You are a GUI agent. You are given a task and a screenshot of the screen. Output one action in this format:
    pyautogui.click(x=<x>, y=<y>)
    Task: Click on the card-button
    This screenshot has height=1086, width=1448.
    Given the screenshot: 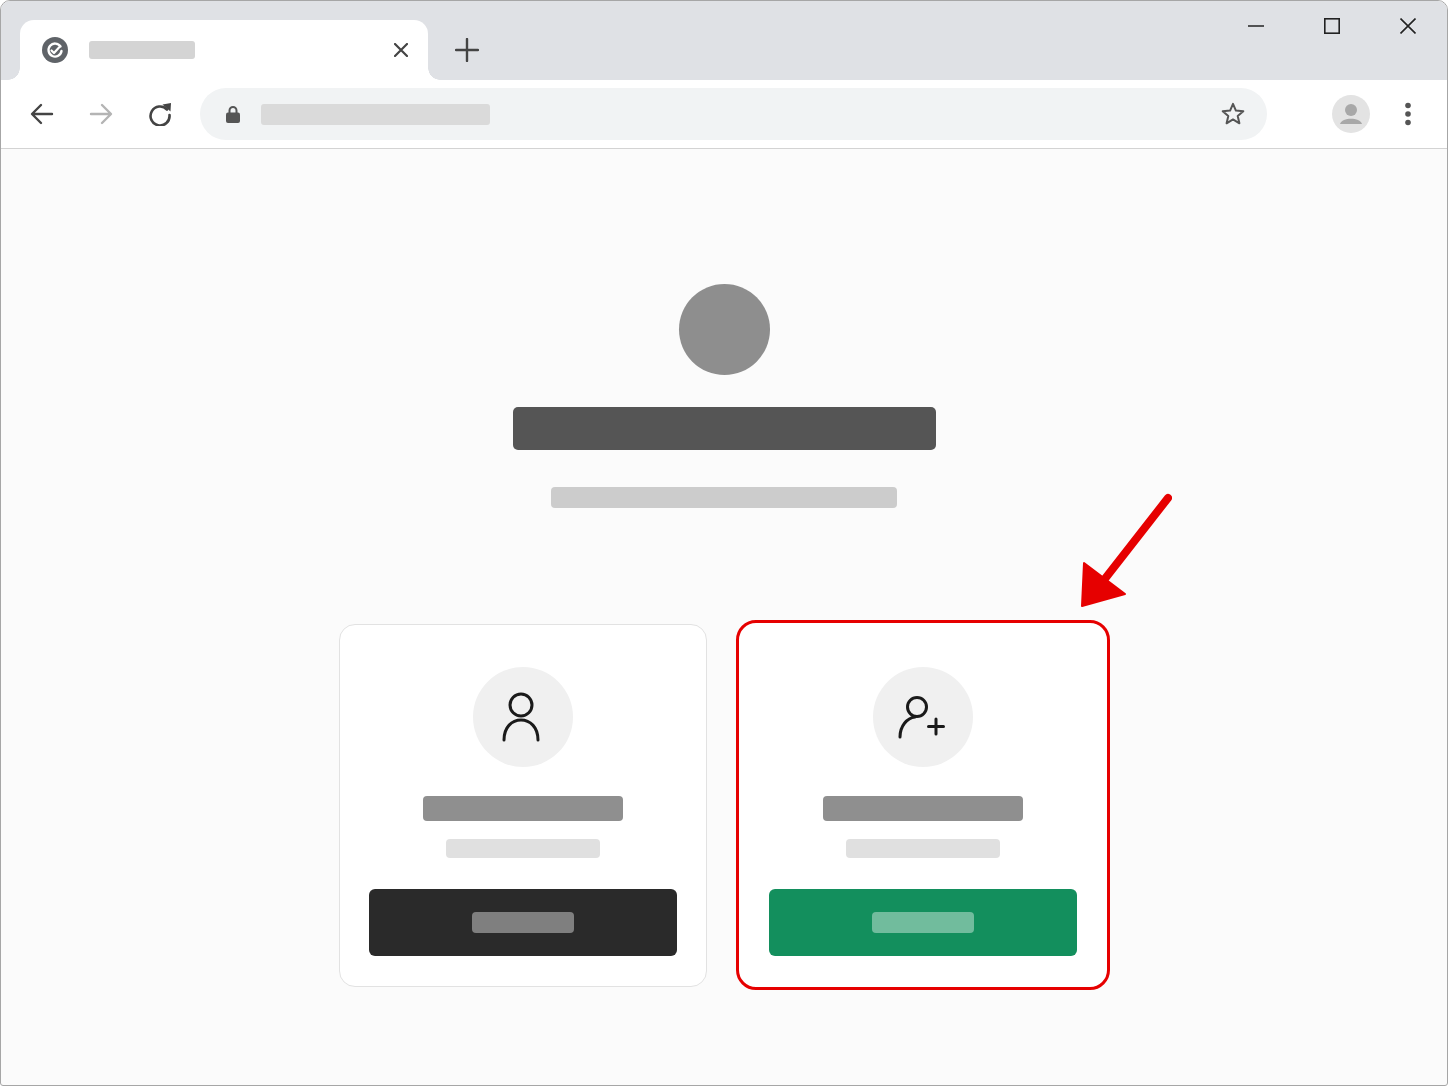 What is the action you would take?
    pyautogui.click(x=522, y=922)
    